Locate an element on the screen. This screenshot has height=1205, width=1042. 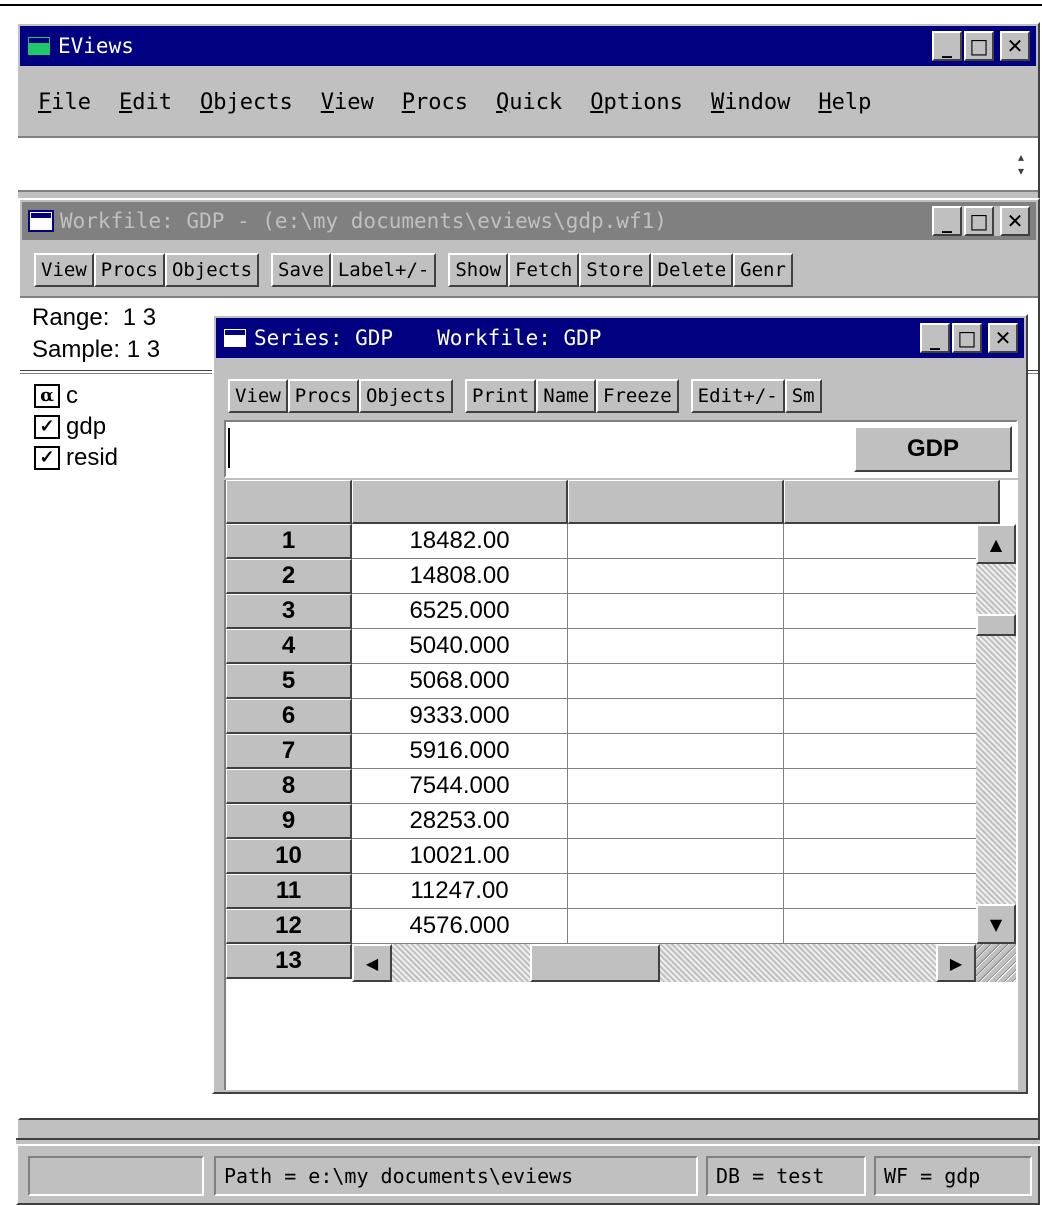
series-value-cell: 18482.00 is located at coordinates (460, 541).